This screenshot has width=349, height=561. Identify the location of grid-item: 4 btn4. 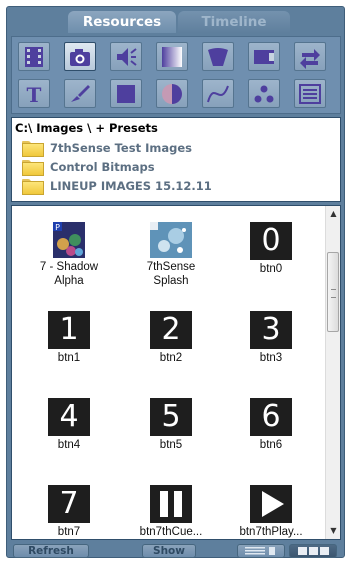
(69, 425).